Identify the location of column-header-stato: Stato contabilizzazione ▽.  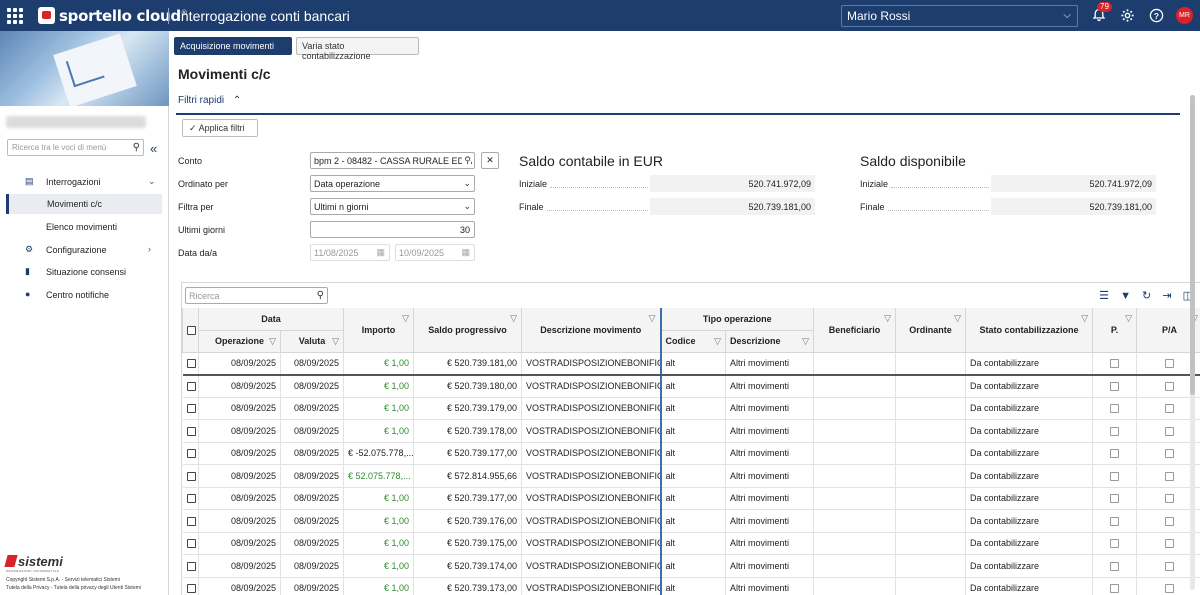
(1029, 330).